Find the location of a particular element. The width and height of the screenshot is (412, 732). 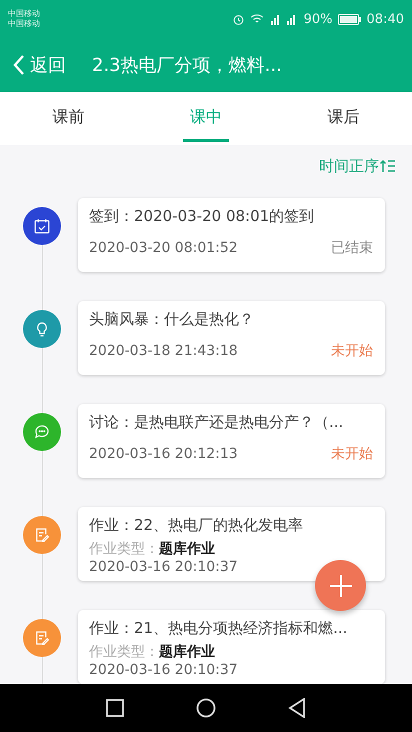

plus-icon is located at coordinates (340, 586).